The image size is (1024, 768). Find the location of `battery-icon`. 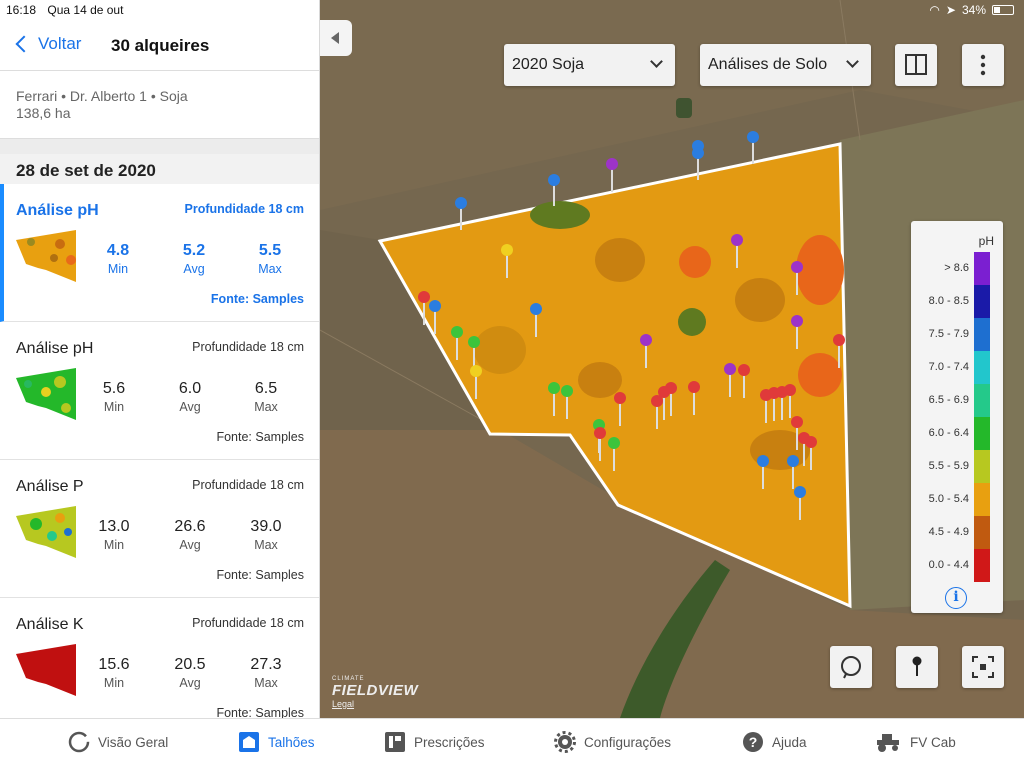

battery-icon is located at coordinates (1003, 10).